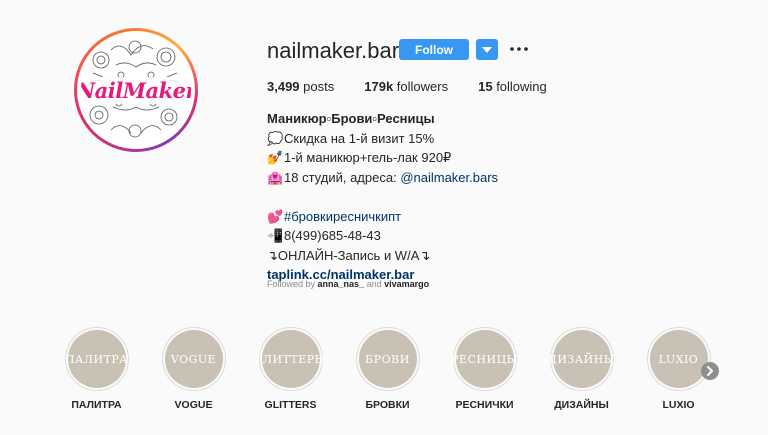  Describe the element at coordinates (351, 118) in the screenshot. I see `bio-name: Маникюр▫Брови▫Ресницы` at that location.